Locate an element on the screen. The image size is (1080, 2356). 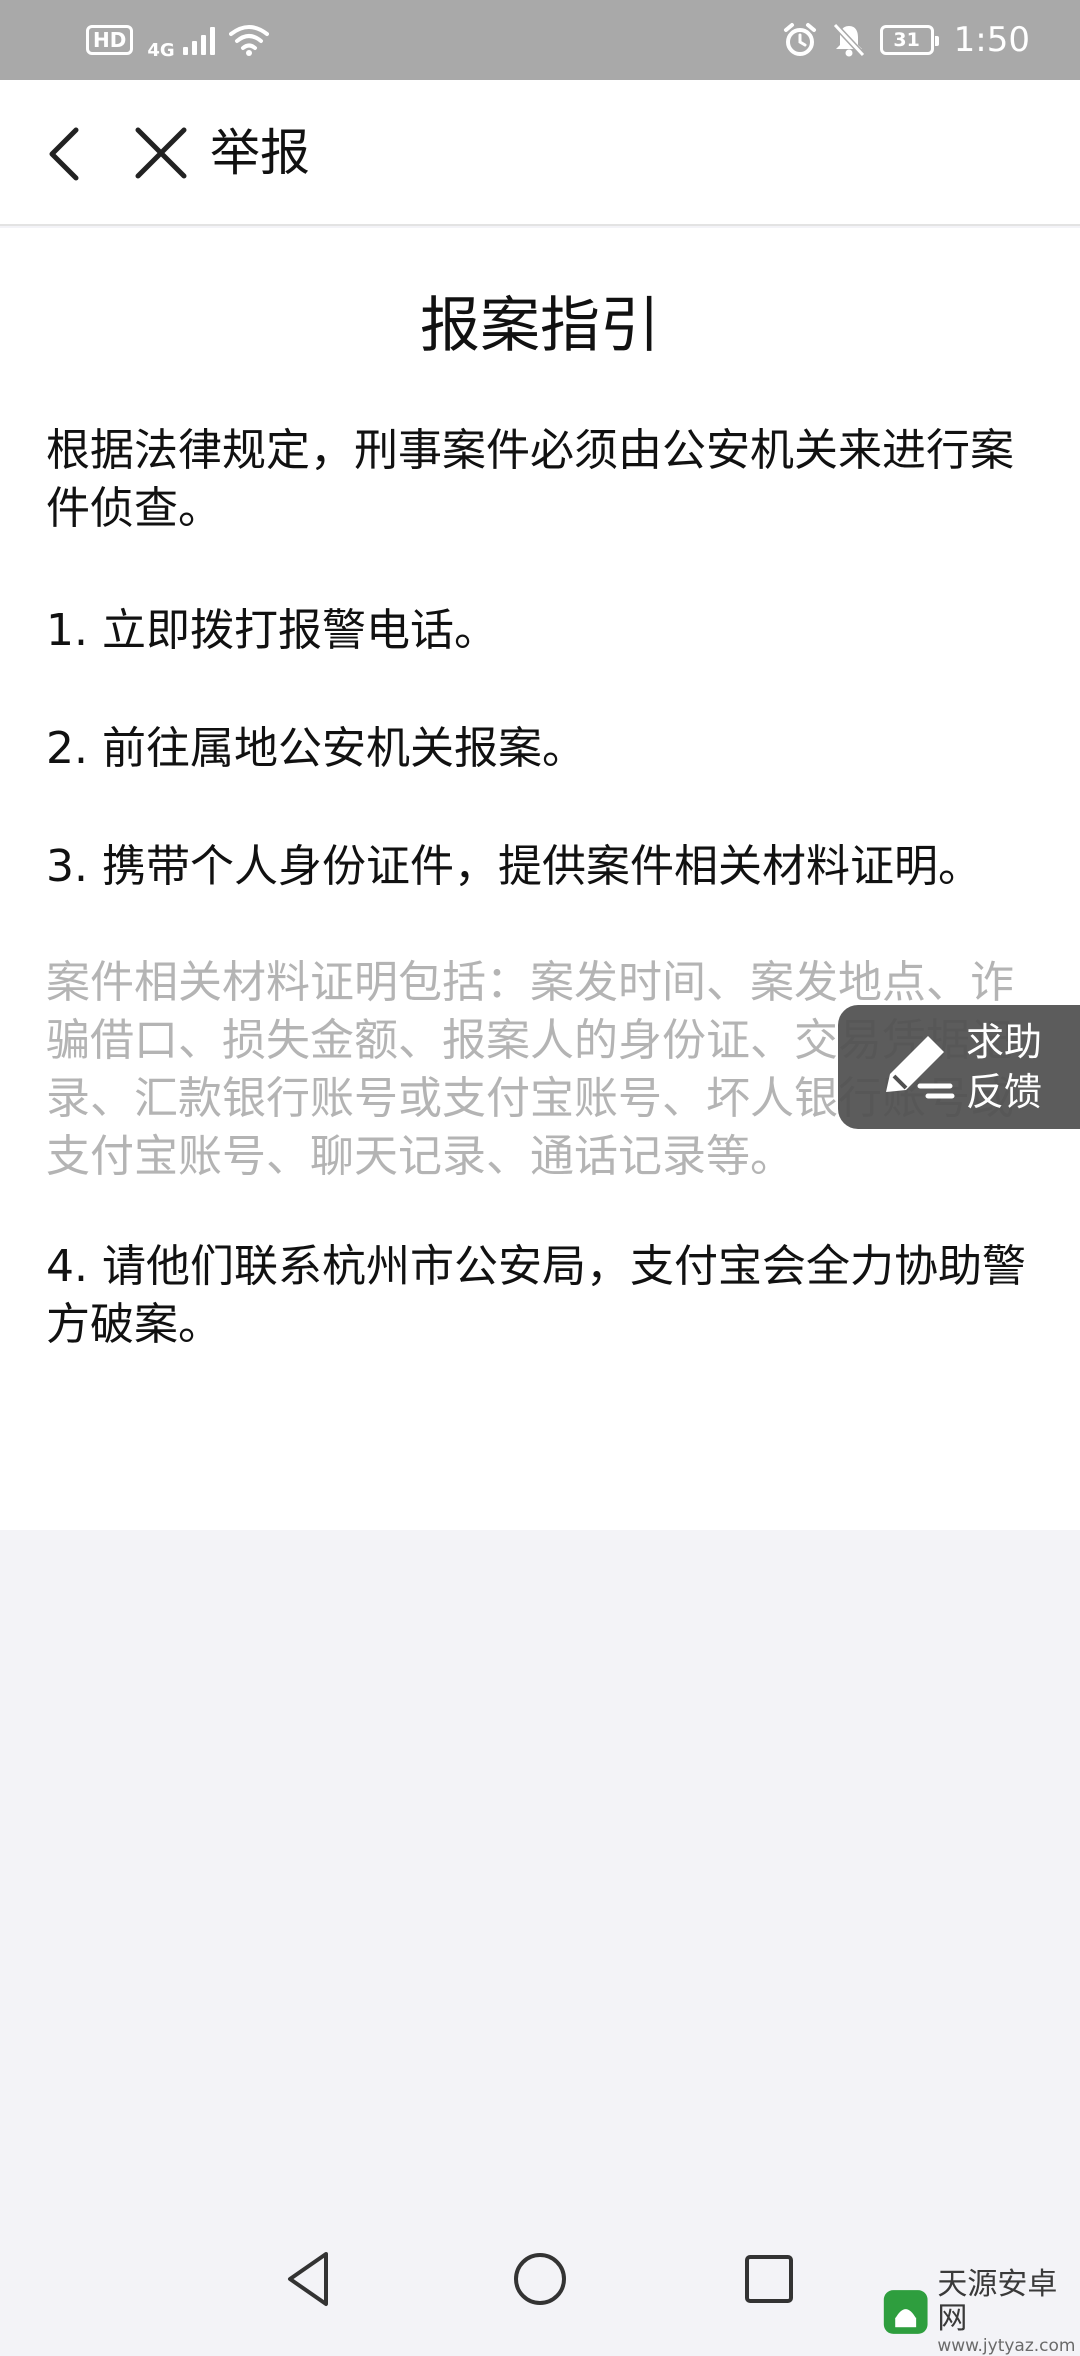
watermark-text: 天源安卓网 is located at coordinates (997, 2301).